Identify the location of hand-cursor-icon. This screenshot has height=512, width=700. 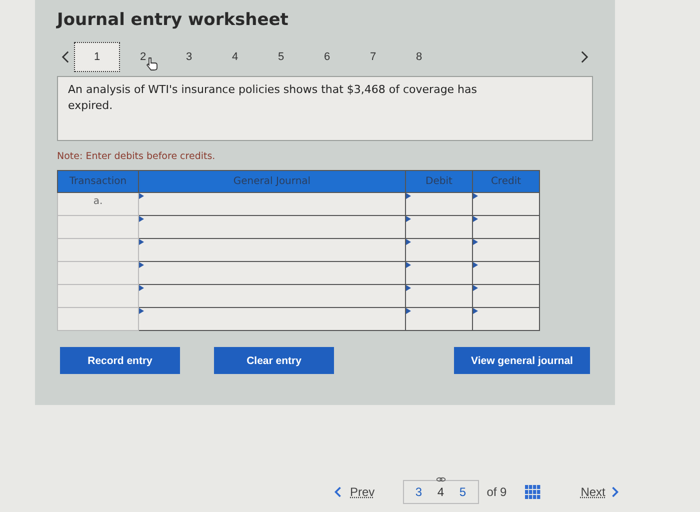
(152, 64).